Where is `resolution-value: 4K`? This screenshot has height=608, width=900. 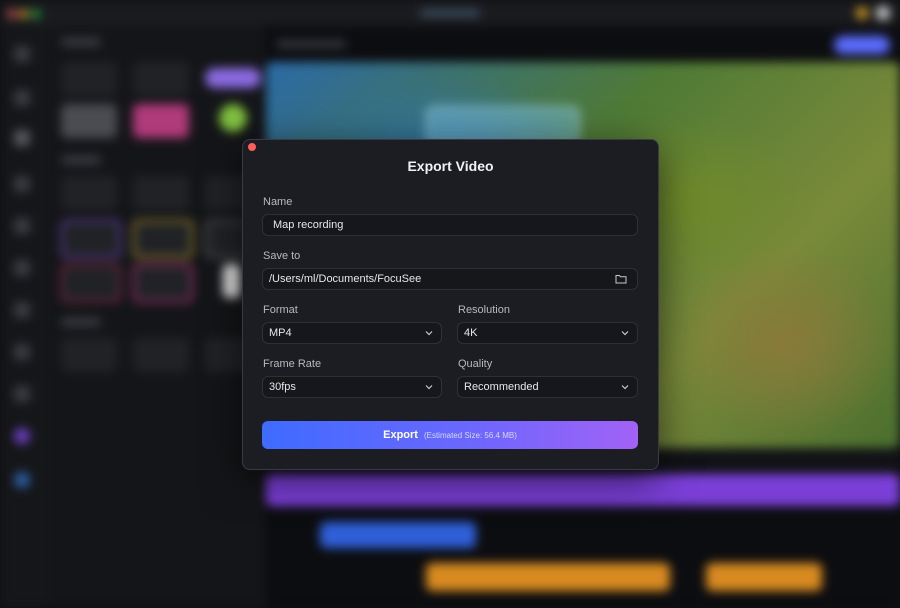
resolution-value: 4K is located at coordinates (471, 333).